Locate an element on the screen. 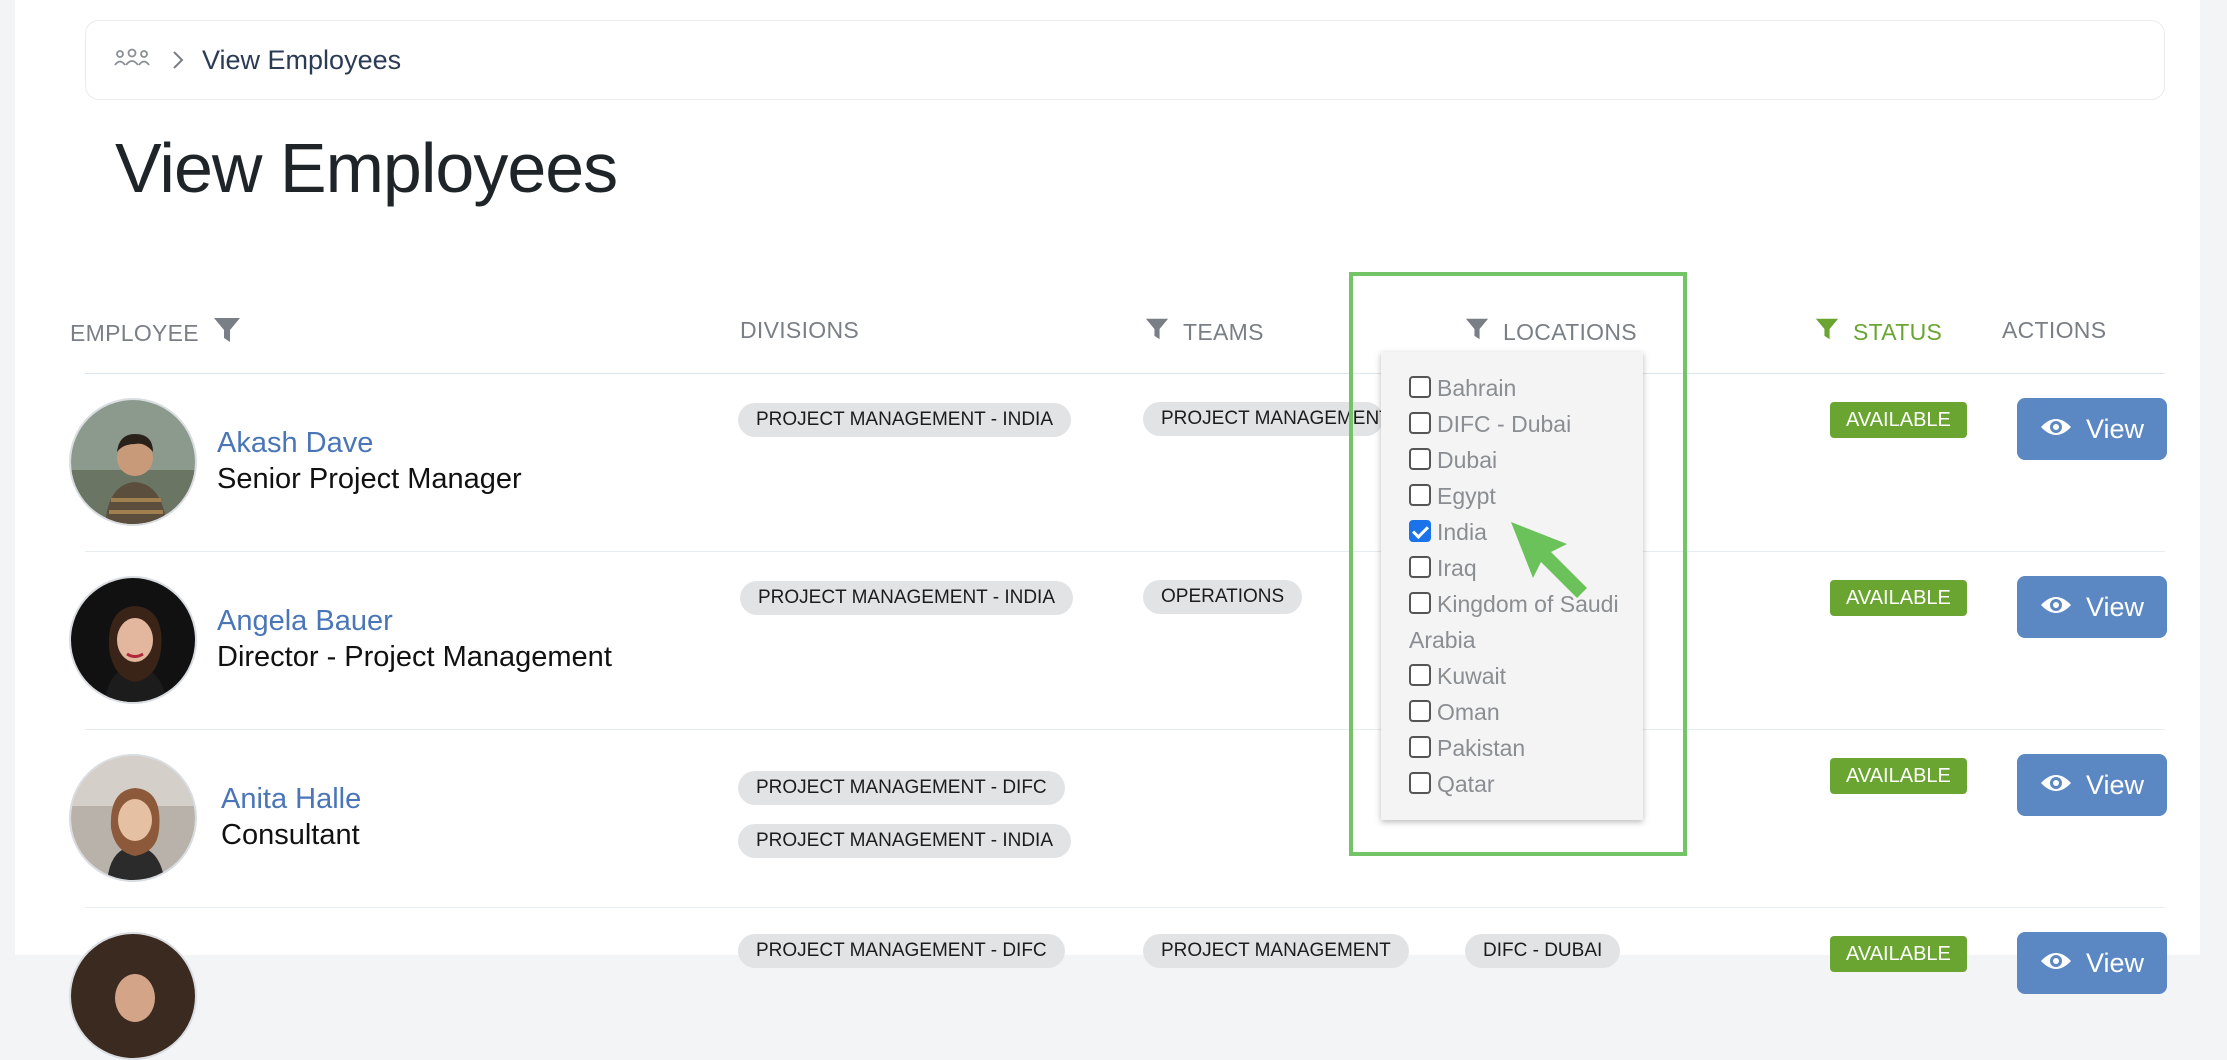 This screenshot has height=1060, width=2227. employee-title: Director - Project Management is located at coordinates (414, 657).